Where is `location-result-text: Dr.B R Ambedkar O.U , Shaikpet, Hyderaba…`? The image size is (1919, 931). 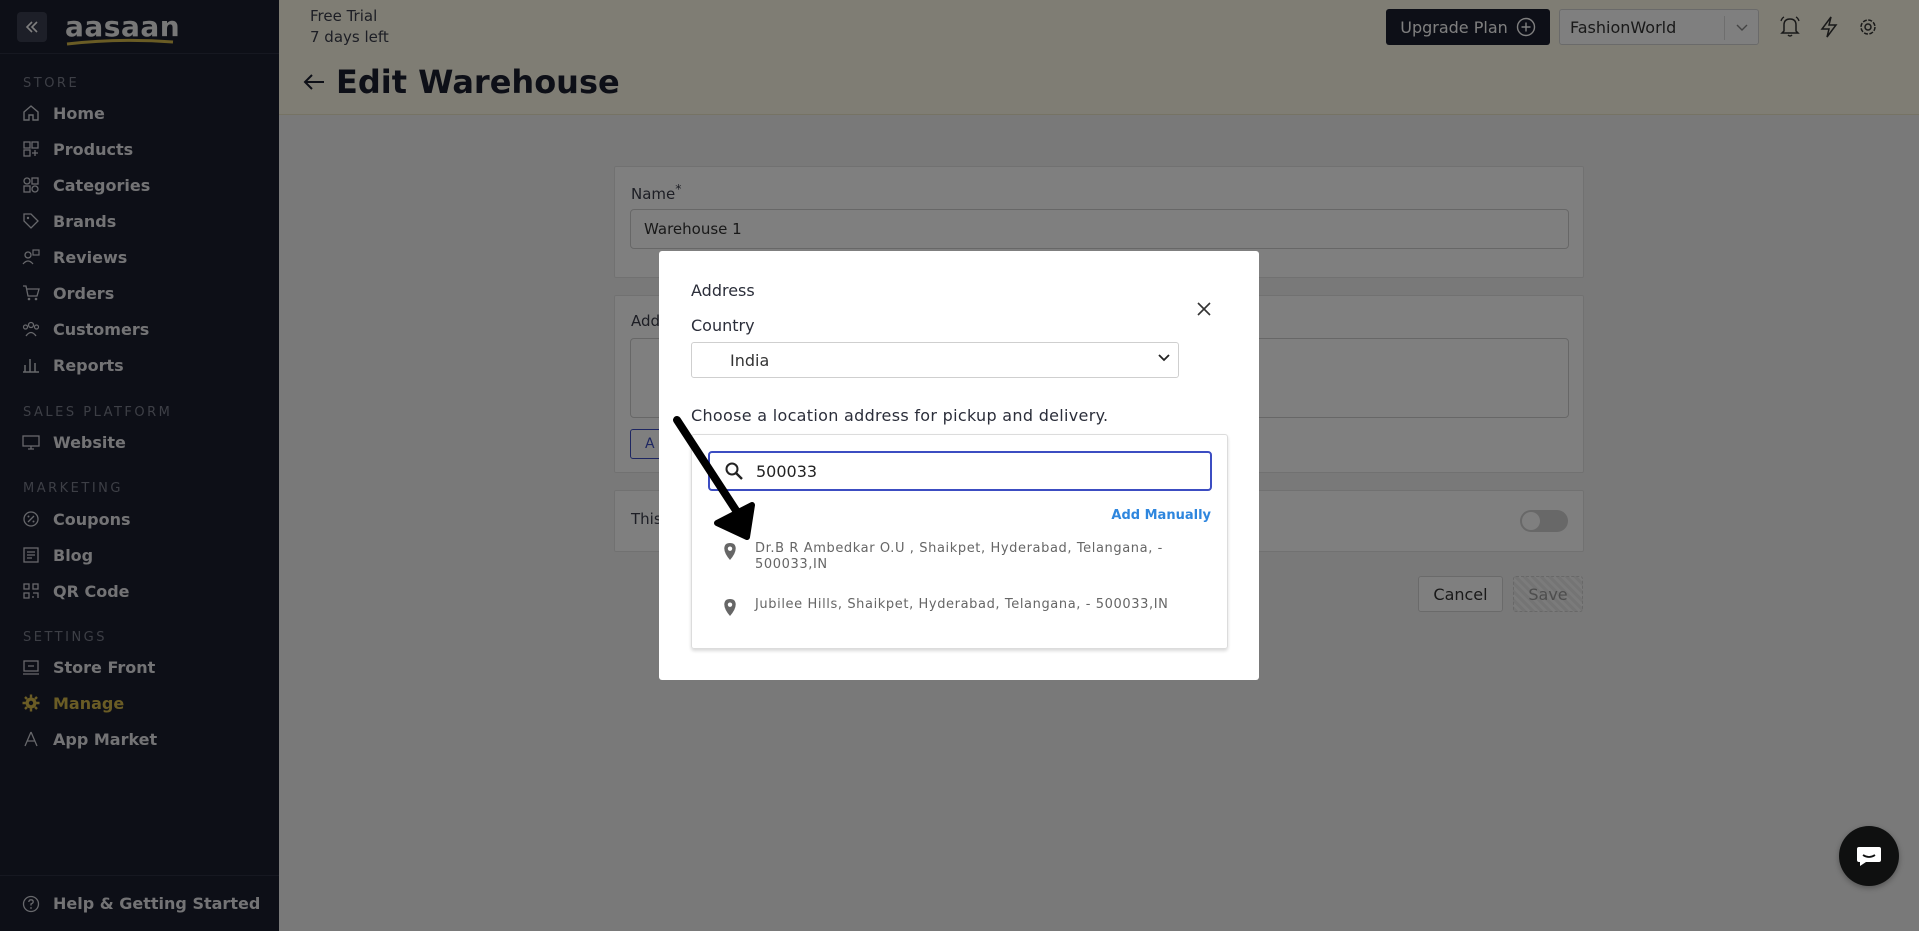
location-result-text: Dr.B R Ambedkar O.U , Shaikpet, Hyderaba… is located at coordinates (959, 556).